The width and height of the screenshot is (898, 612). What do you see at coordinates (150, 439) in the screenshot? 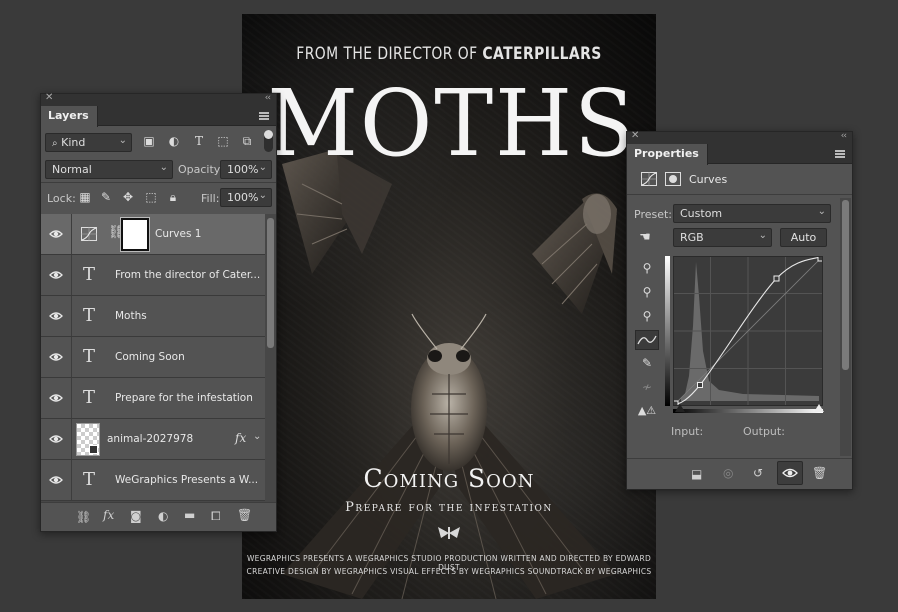
I see `layer-name: animal-2027978` at bounding box center [150, 439].